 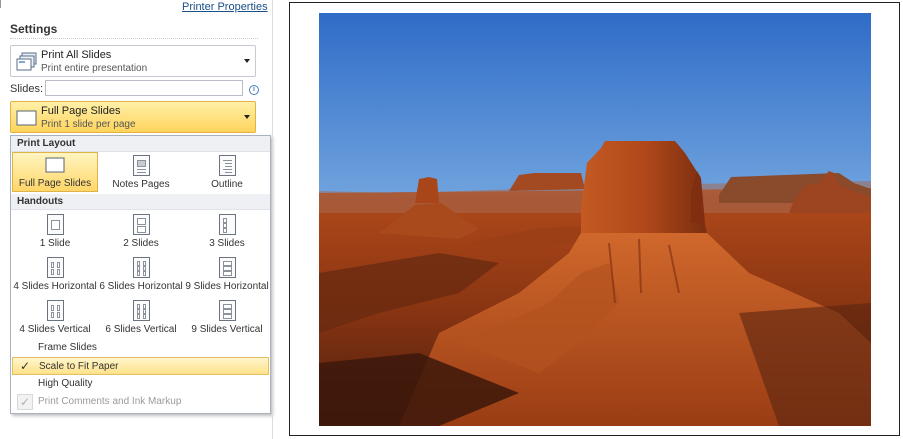 What do you see at coordinates (55, 329) in the screenshot?
I see `tile-label: 4 Slides Vertical` at bounding box center [55, 329].